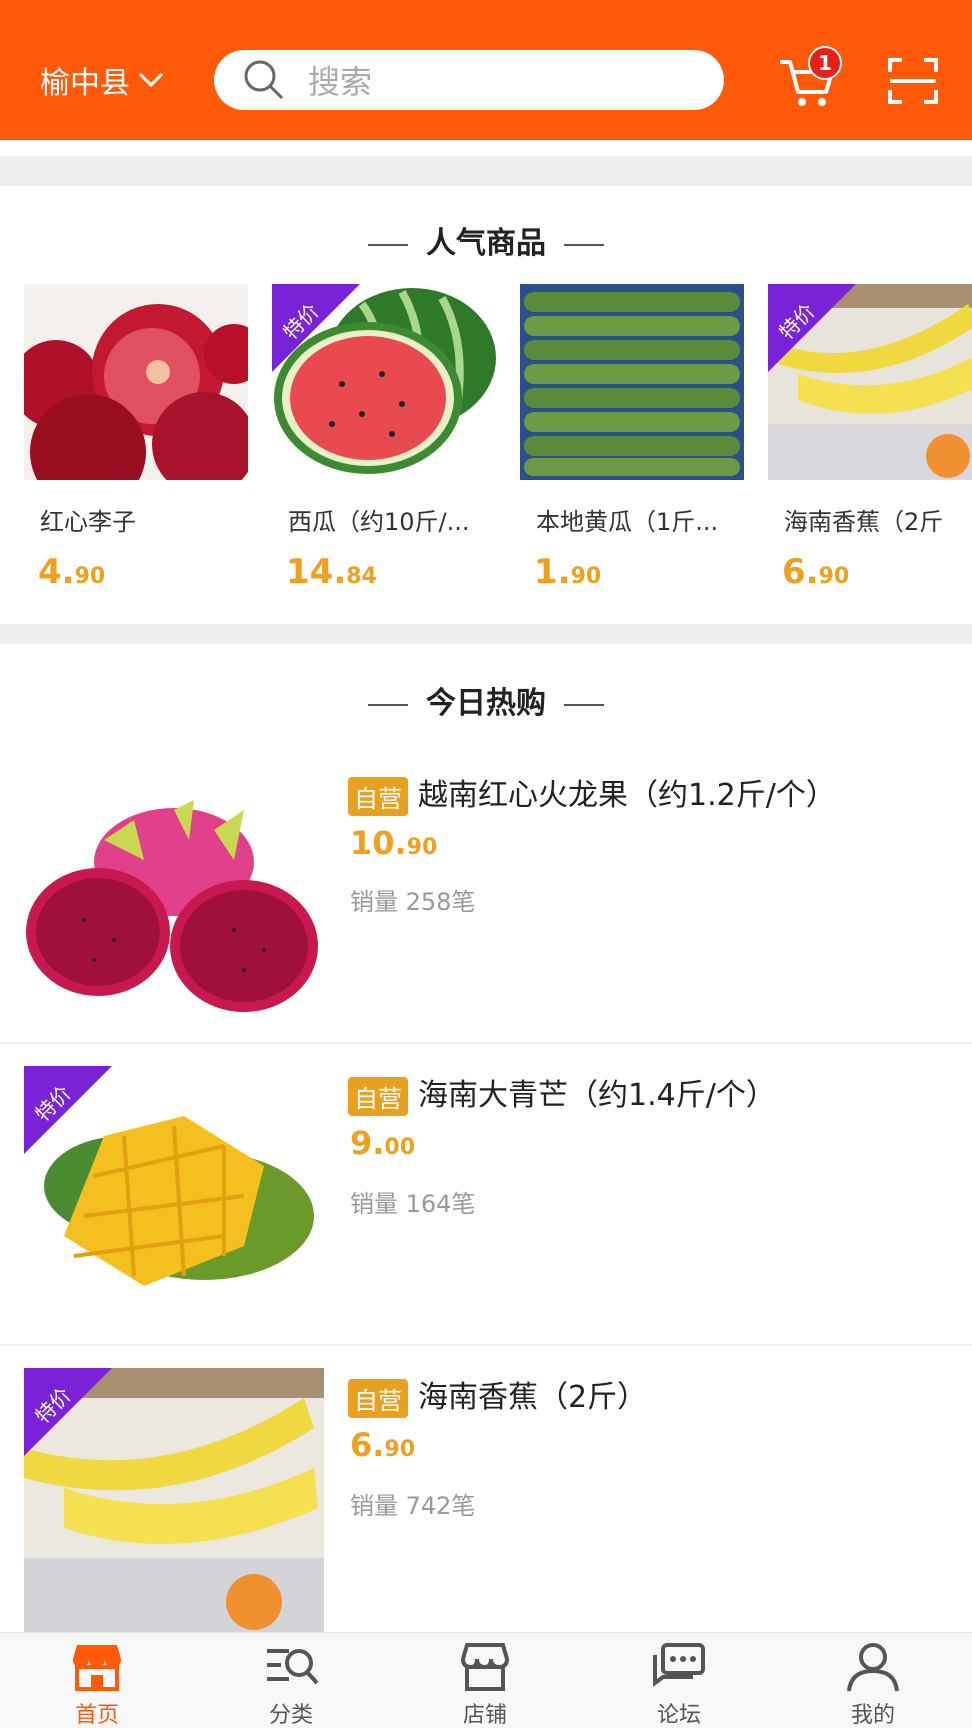 Image resolution: width=972 pixels, height=1728 pixels. I want to click on nav-shop: 店铺, so click(485, 1680).